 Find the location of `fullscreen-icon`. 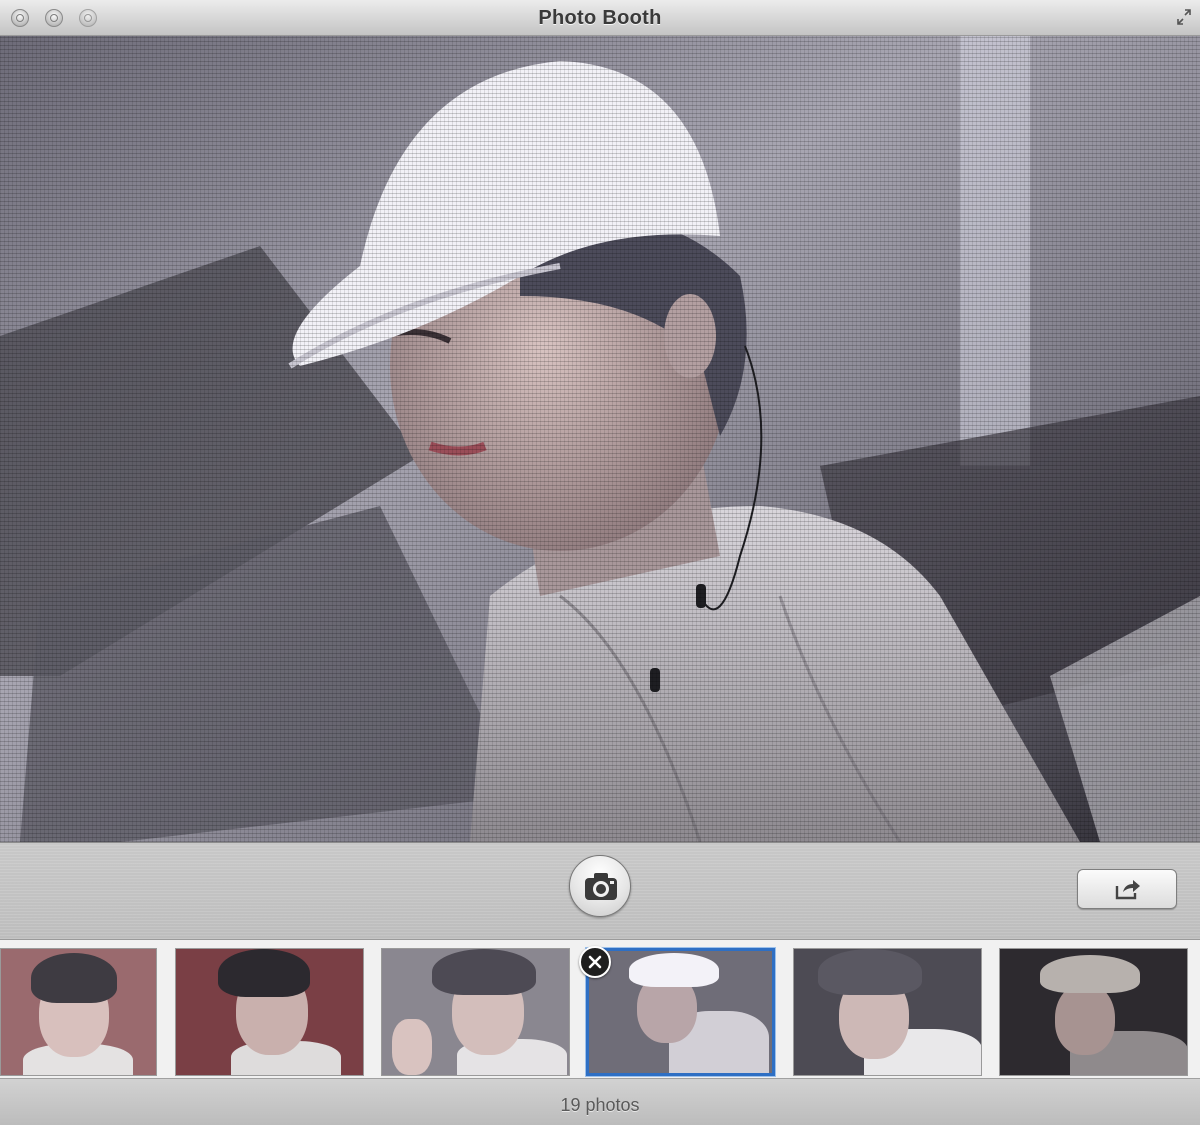

fullscreen-icon is located at coordinates (1184, 17).